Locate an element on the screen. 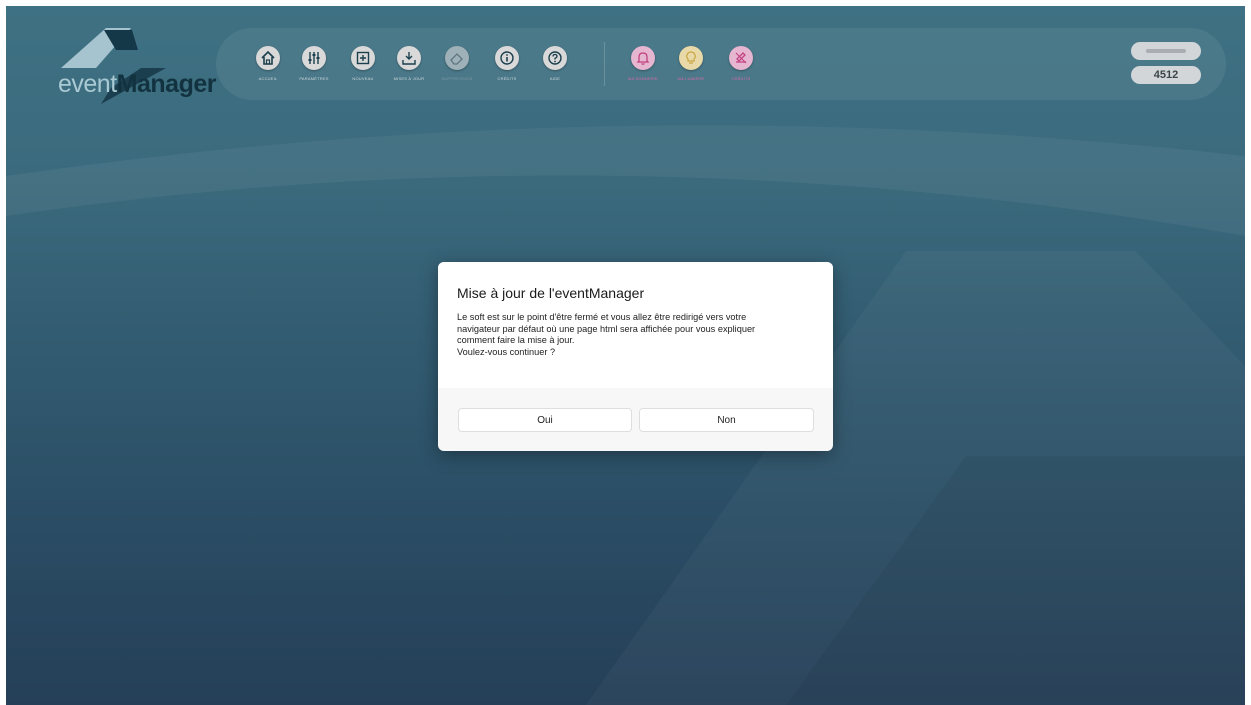 The image size is (1251, 705). no-button: Non is located at coordinates (726, 420).